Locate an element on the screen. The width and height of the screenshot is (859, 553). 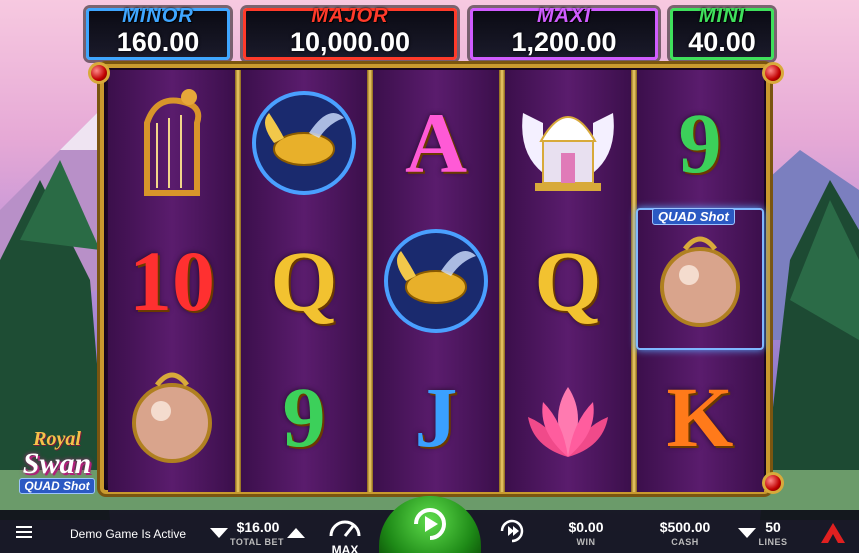
jackpot-maxi: MAXI 1,200.00 is located at coordinates (564, 32).